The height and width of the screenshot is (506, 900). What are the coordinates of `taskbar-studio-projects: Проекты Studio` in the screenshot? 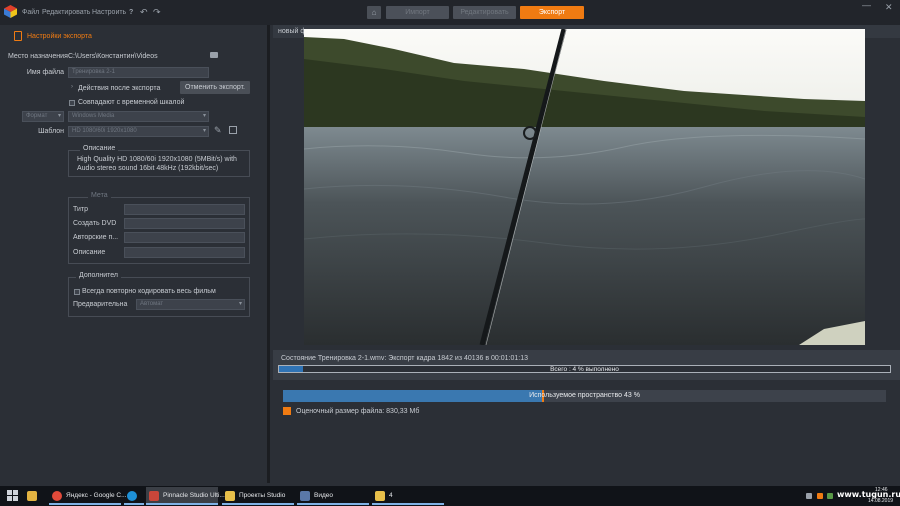 It's located at (258, 496).